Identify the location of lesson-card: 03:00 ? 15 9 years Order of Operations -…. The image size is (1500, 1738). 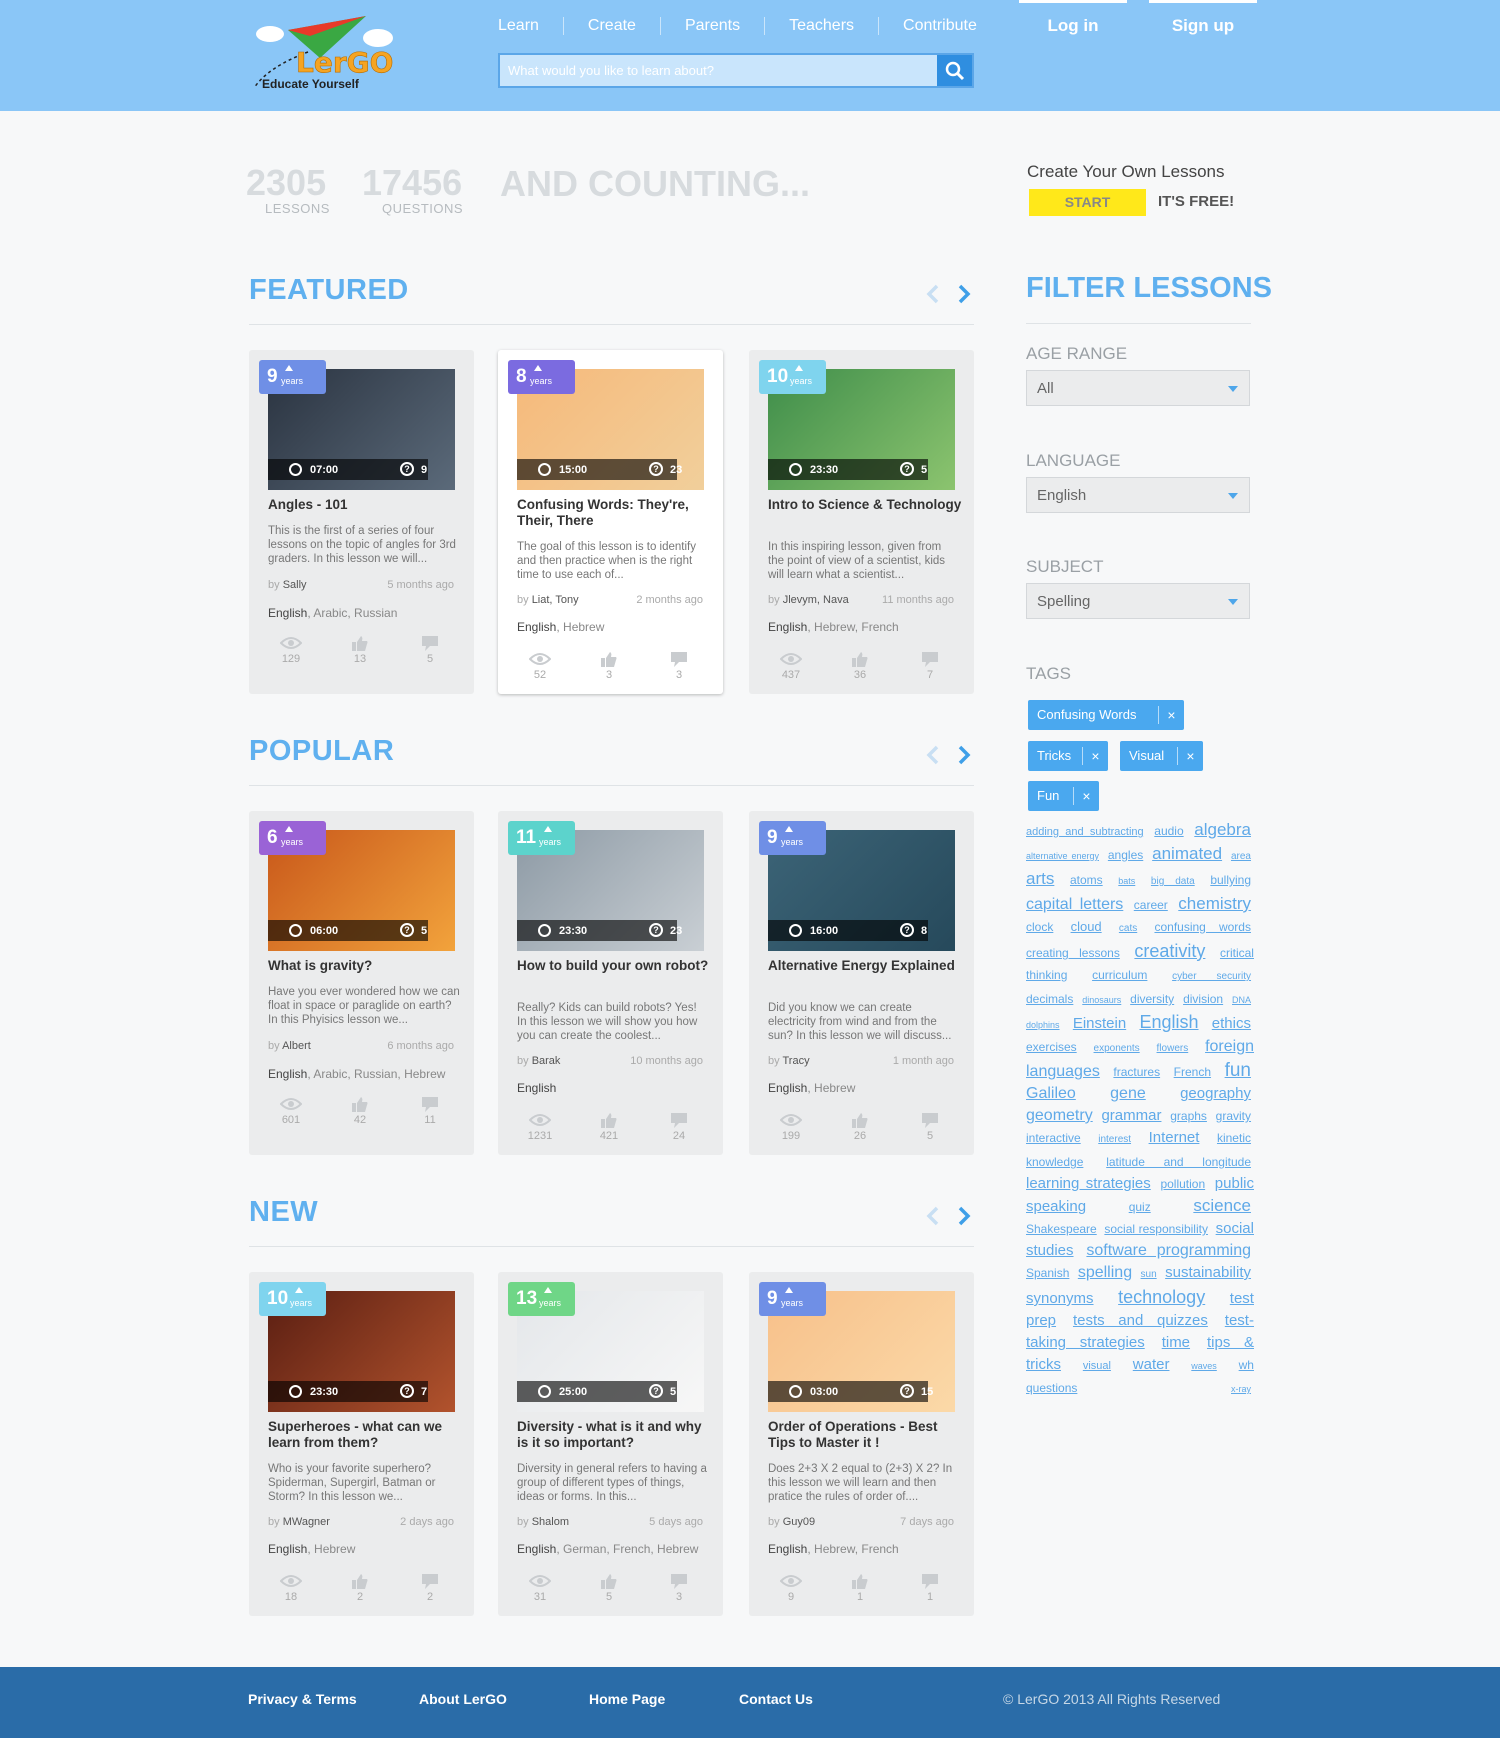
(861, 1444).